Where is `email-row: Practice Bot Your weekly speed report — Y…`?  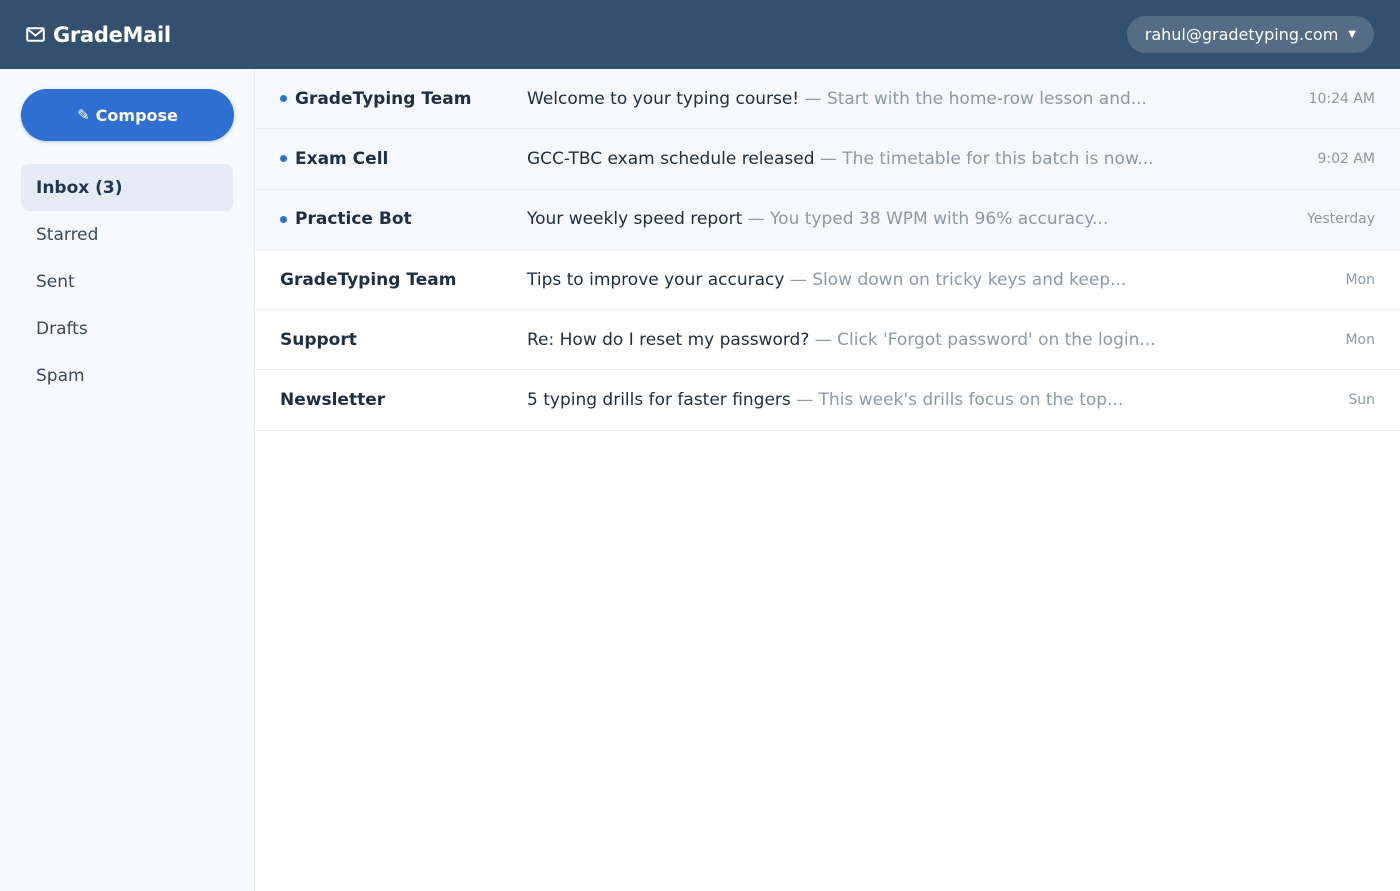
email-row: Practice Bot Your weekly speed report — Y… is located at coordinates (827, 219).